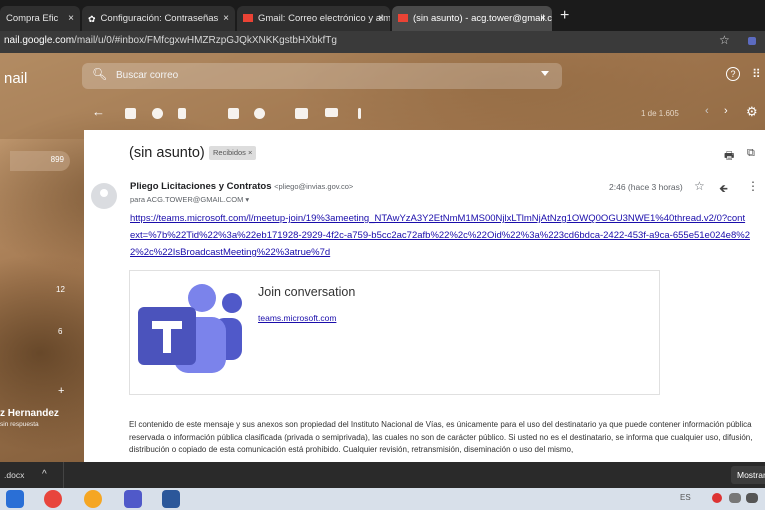 This screenshot has height=510, width=765. I want to click on apps-grid-icon: ⠿, so click(756, 74).